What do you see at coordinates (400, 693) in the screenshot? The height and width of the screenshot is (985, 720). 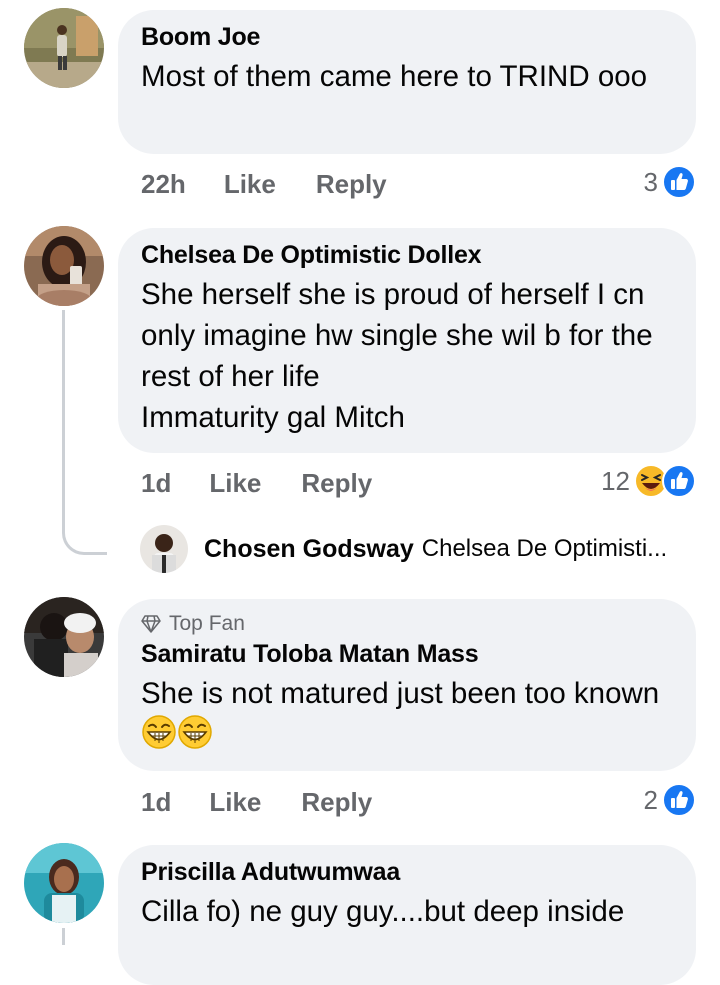 I see `comment-text-content: She is not matured just been too known` at bounding box center [400, 693].